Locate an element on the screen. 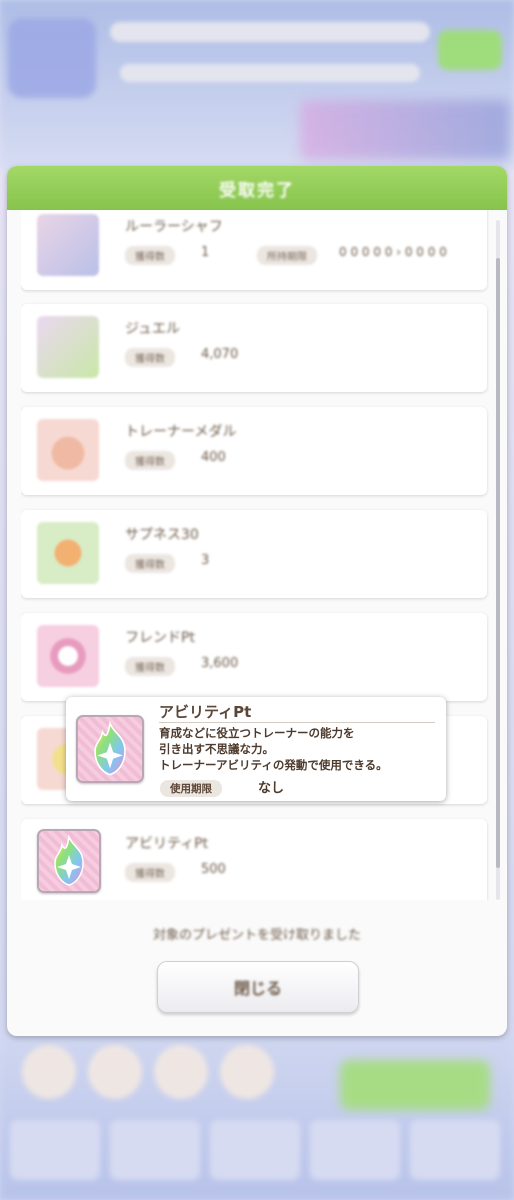 Image resolution: width=514 pixels, height=1200 pixels. friend-pt-icon is located at coordinates (68, 656).